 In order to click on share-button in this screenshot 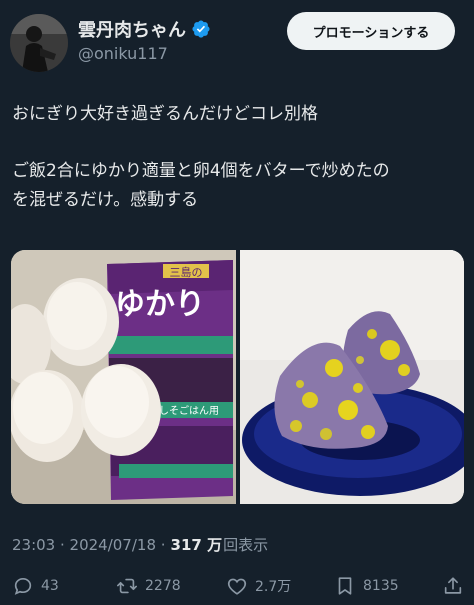, I will do `click(453, 586)`.